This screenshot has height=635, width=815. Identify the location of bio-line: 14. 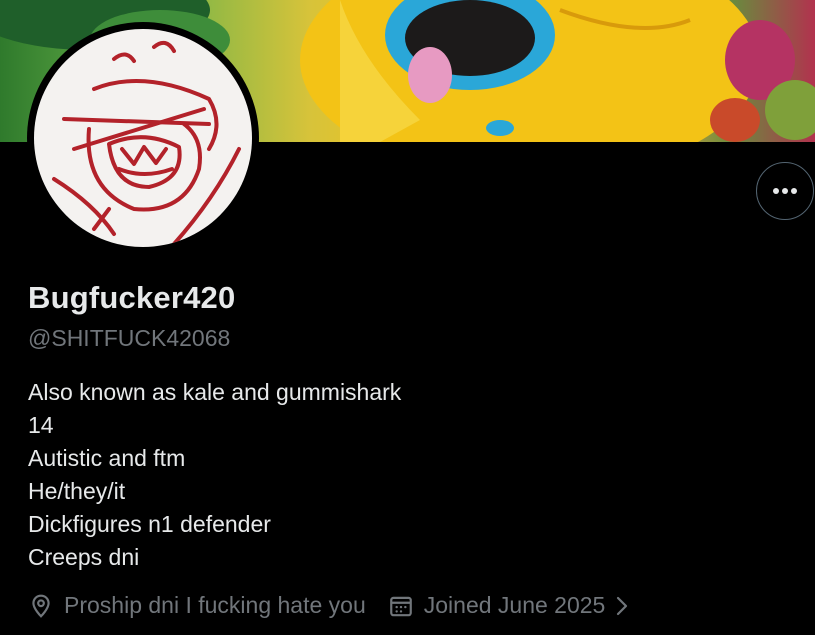
(41, 425).